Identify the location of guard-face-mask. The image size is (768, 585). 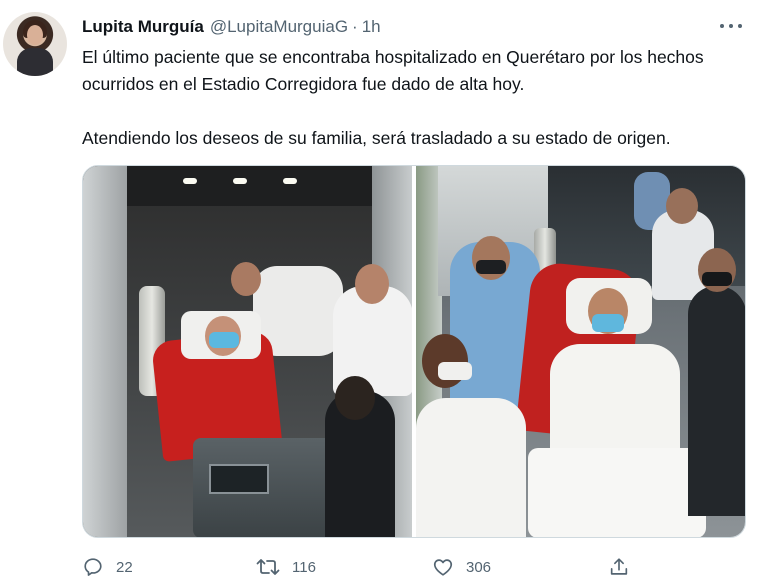
(717, 279).